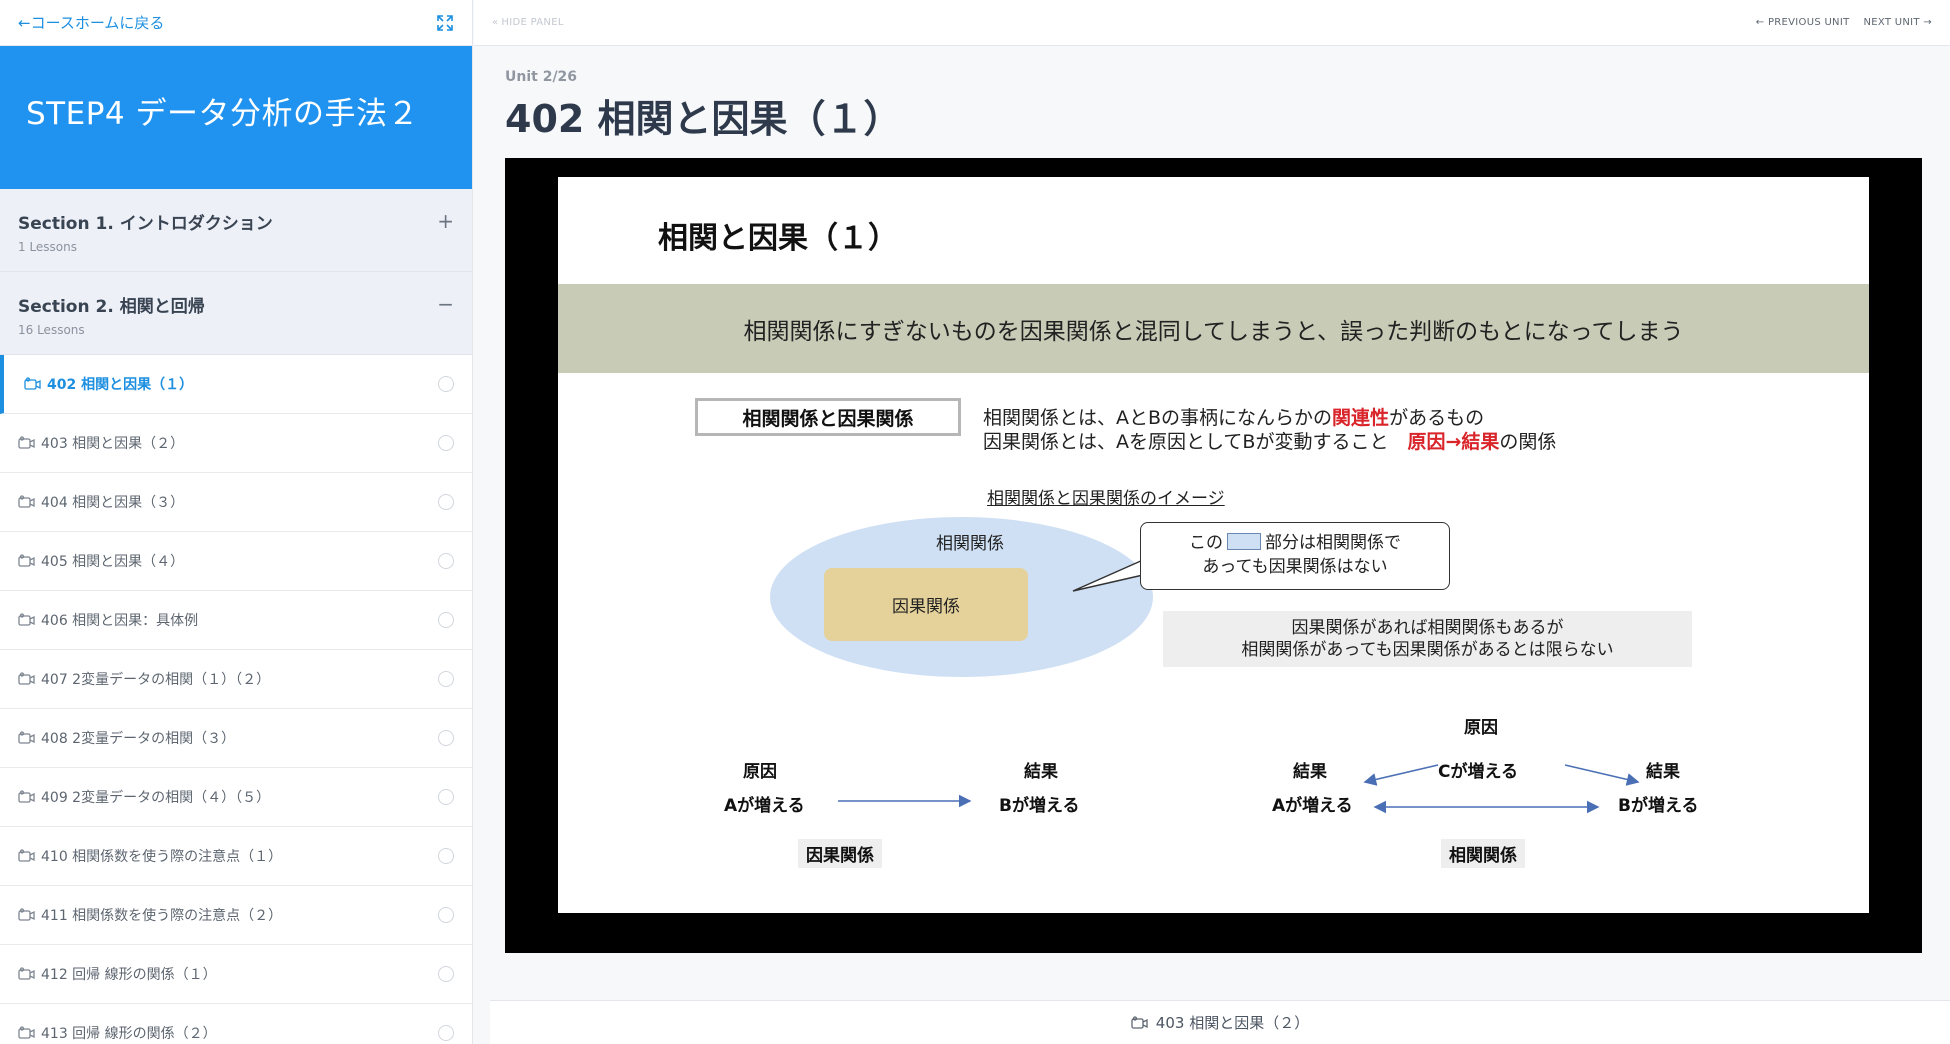 The height and width of the screenshot is (1044, 1950). I want to click on next-lesson-bar: 403 相関と因果（２）, so click(1220, 1022).